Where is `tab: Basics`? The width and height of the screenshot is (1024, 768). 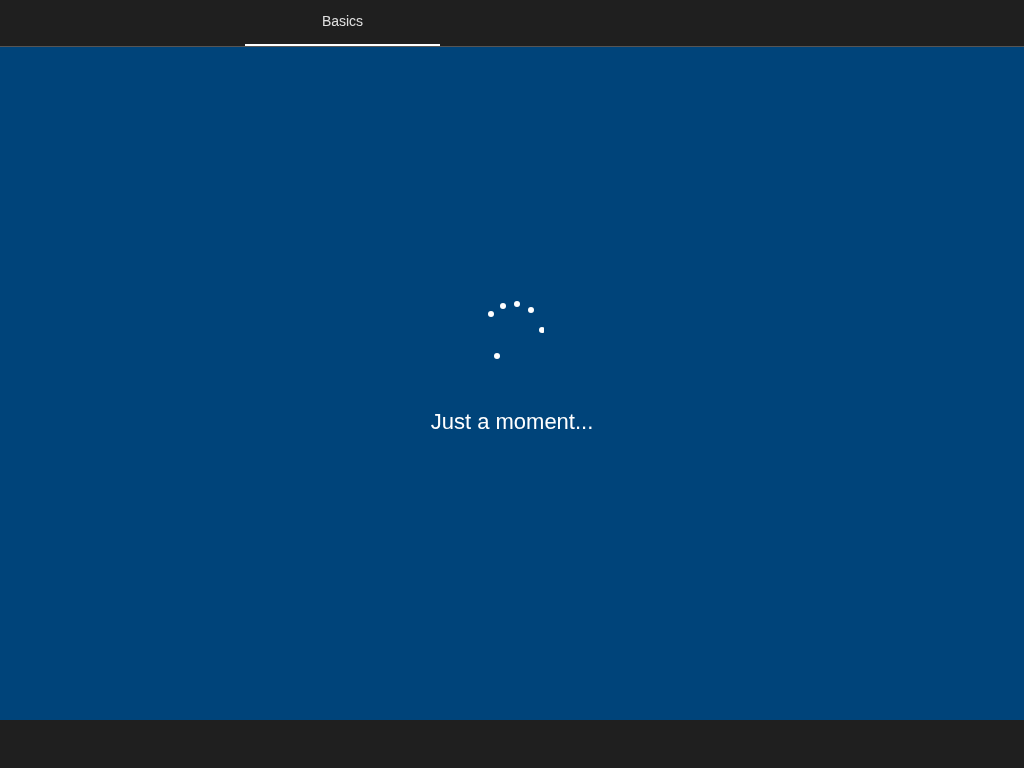 tab: Basics is located at coordinates (342, 23).